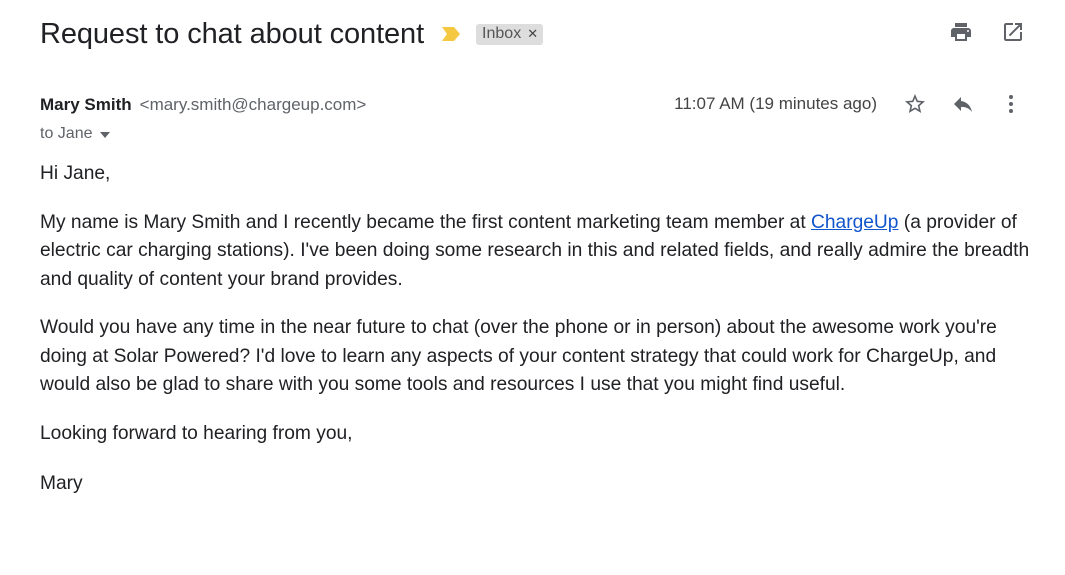 This screenshot has height=575, width=1065. I want to click on caret-down-icon, so click(105, 134).